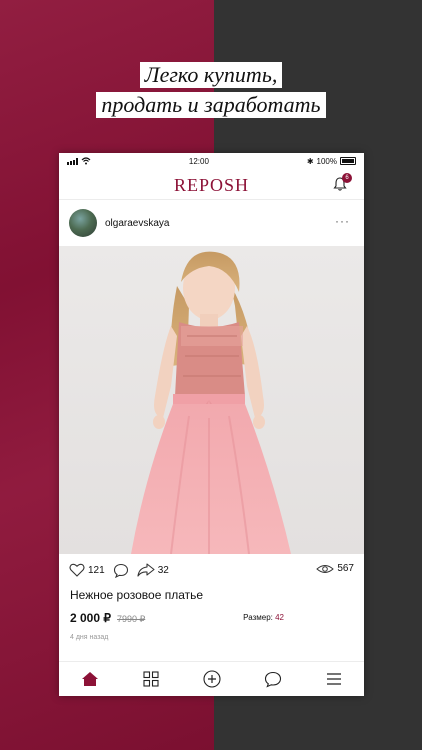 Image resolution: width=422 pixels, height=750 pixels. Describe the element at coordinates (211, 223) in the screenshot. I see `post-header: olgaraevskaya ···` at that location.